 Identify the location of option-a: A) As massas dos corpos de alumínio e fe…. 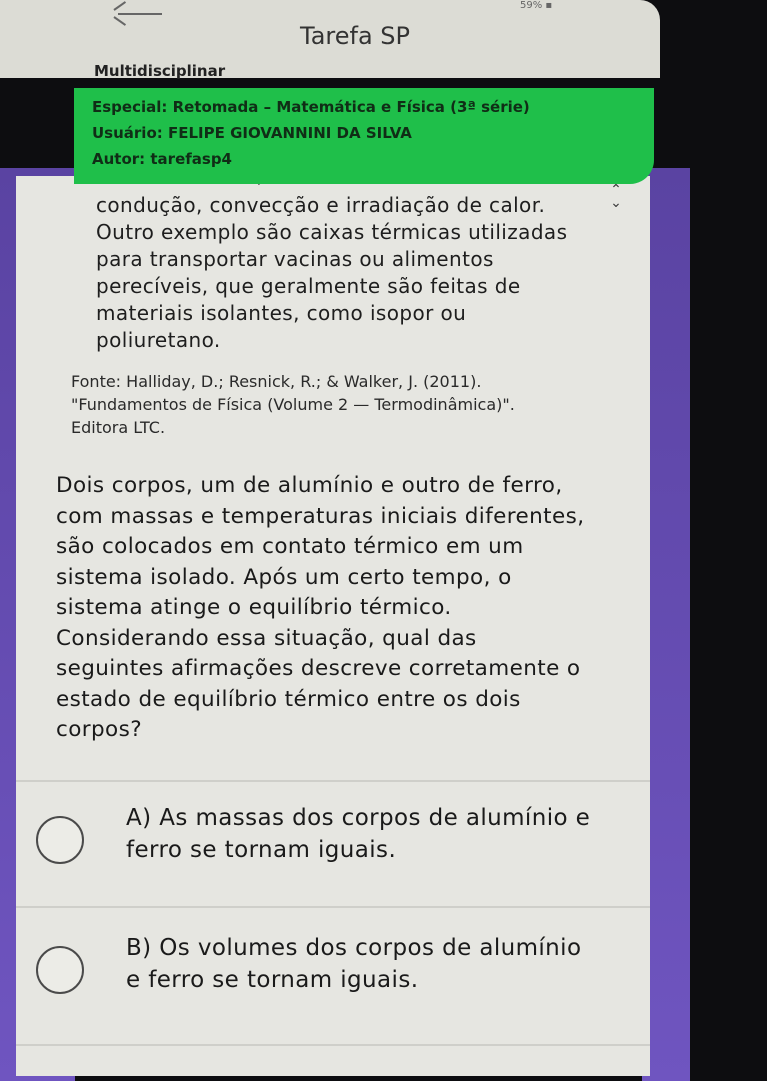
(333, 846).